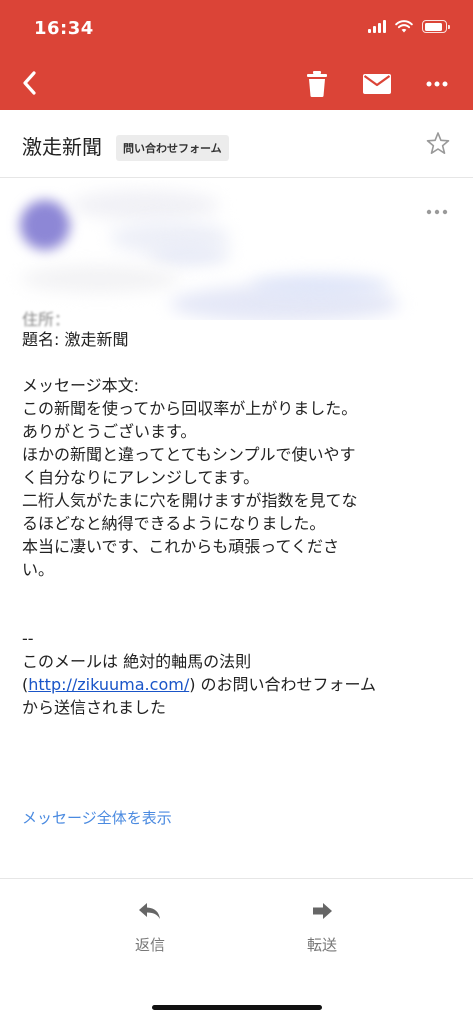 The height and width of the screenshot is (1024, 473). Describe the element at coordinates (150, 935) in the screenshot. I see `reply-button: 返信` at that location.